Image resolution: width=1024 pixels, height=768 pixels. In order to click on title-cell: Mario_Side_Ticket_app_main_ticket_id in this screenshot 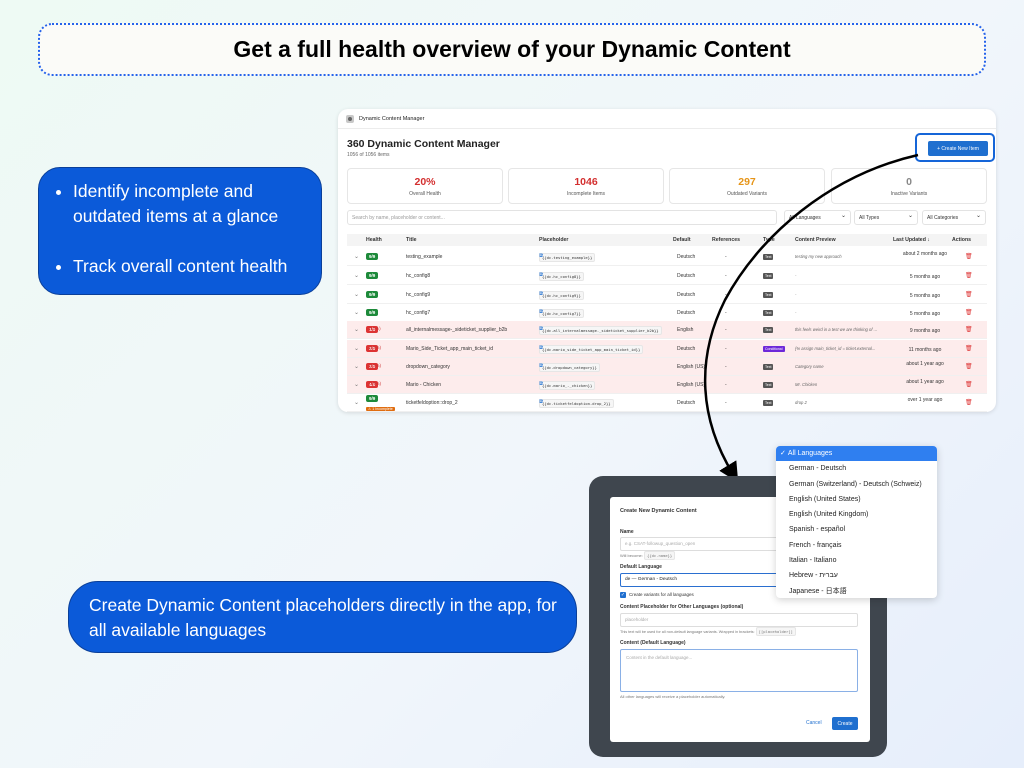, I will do `click(450, 349)`.